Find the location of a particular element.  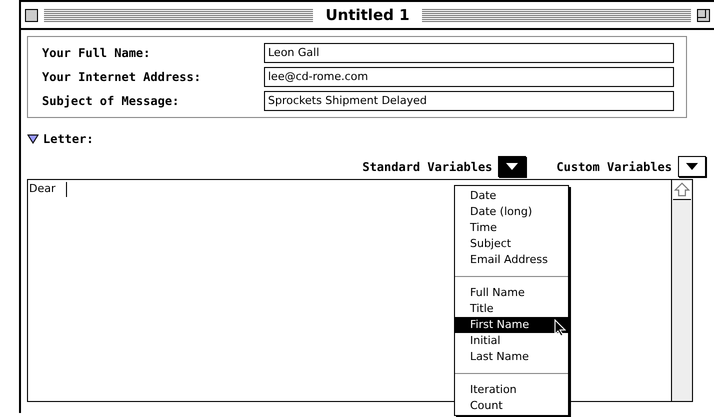

variables-label: Standard Variables is located at coordinates (427, 167).